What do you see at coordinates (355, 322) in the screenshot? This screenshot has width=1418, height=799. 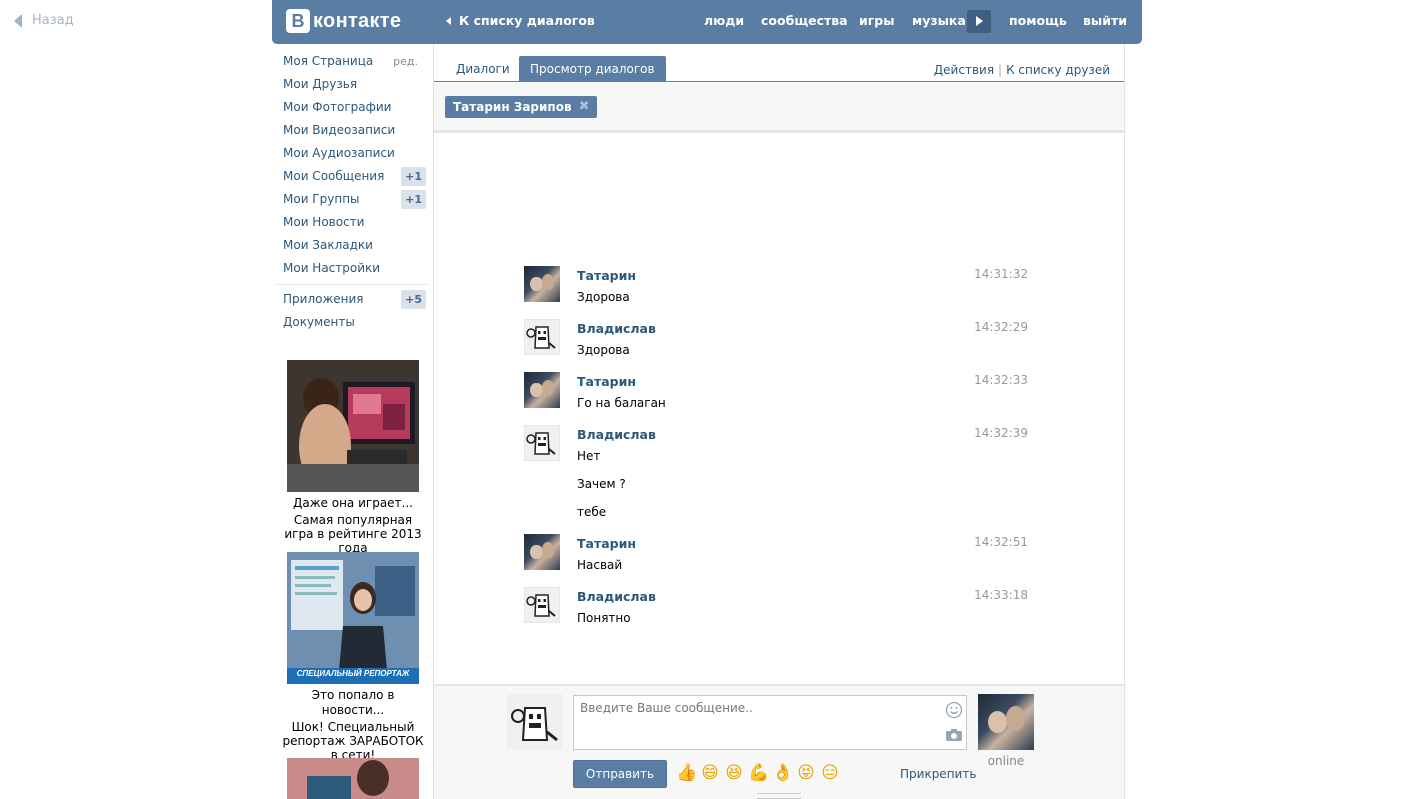 I see `sidebar-item: Документы` at bounding box center [355, 322].